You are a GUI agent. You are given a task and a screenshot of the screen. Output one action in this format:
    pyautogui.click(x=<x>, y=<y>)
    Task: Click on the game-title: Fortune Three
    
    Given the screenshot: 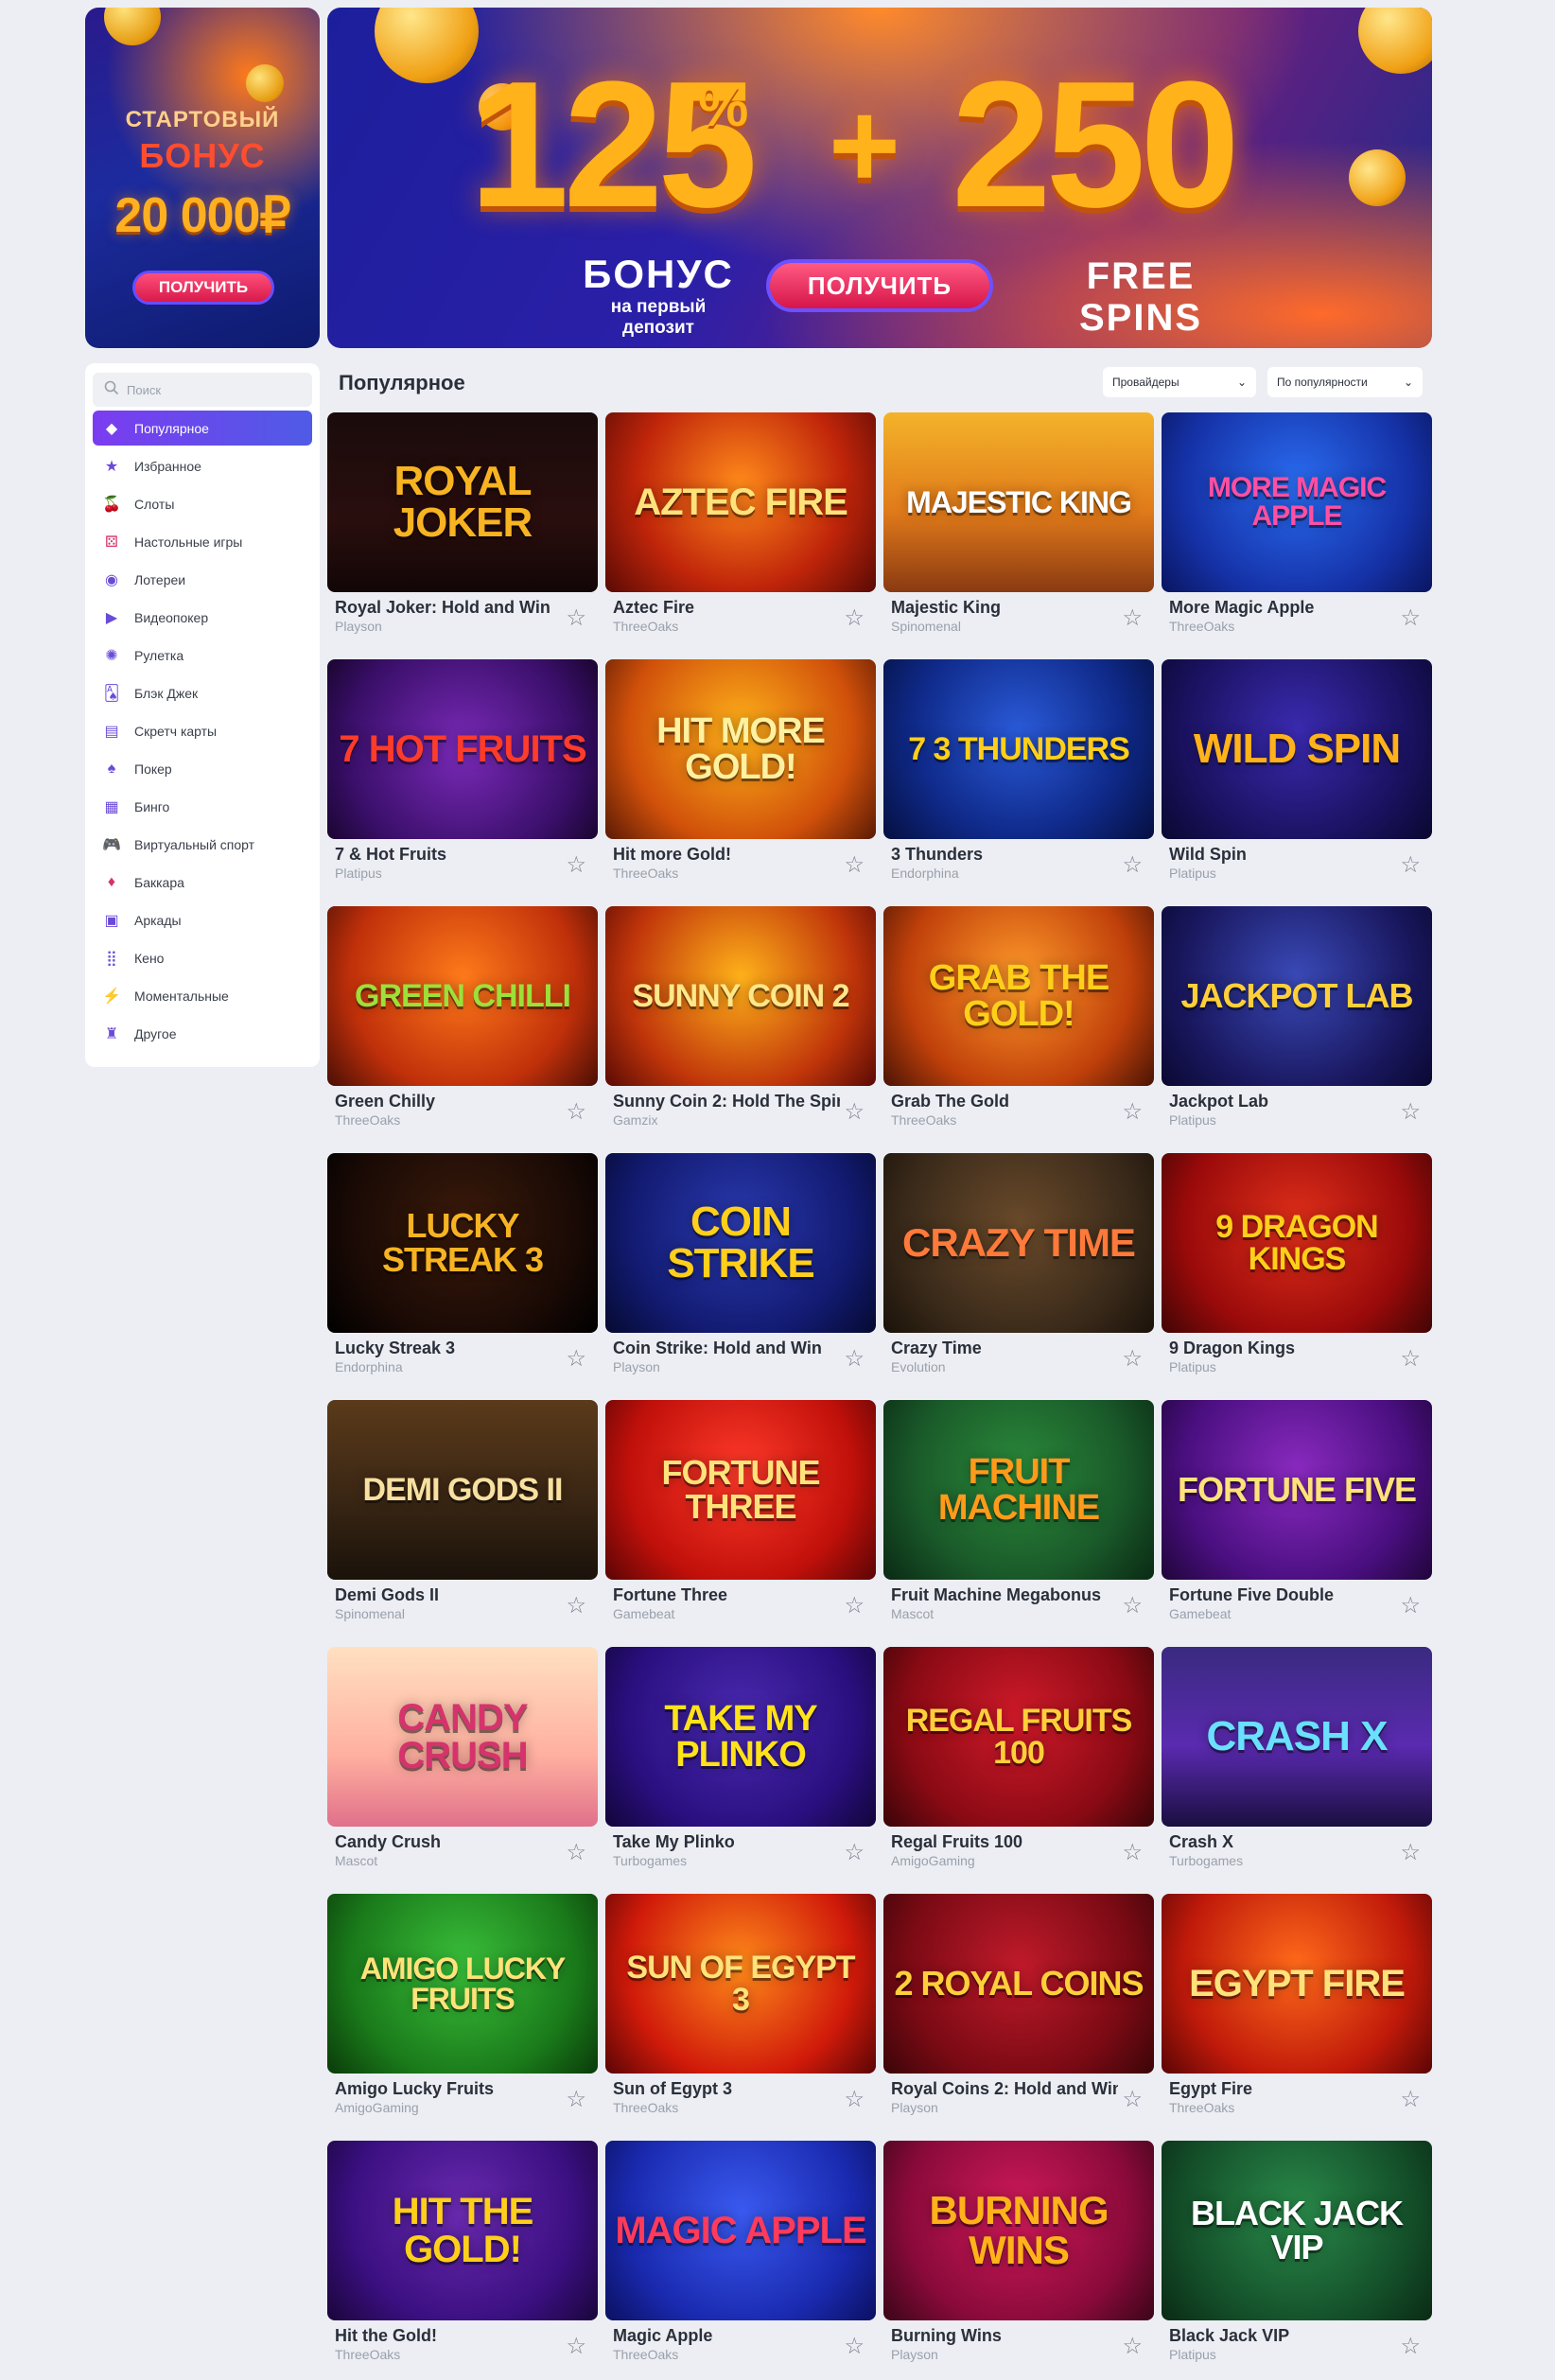 What is the action you would take?
    pyautogui.click(x=670, y=1595)
    